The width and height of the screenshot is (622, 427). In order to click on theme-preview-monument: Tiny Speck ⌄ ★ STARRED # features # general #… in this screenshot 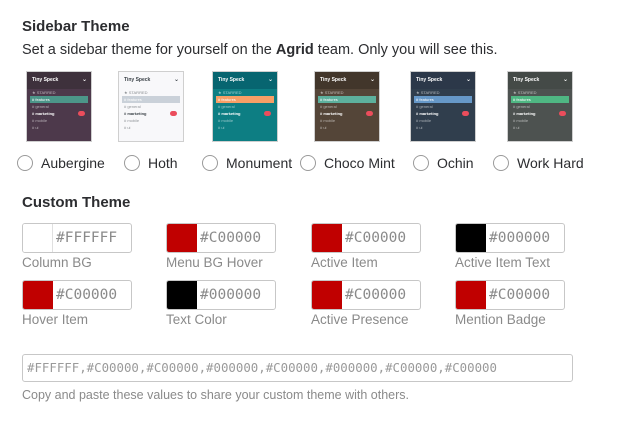, I will do `click(245, 106)`.